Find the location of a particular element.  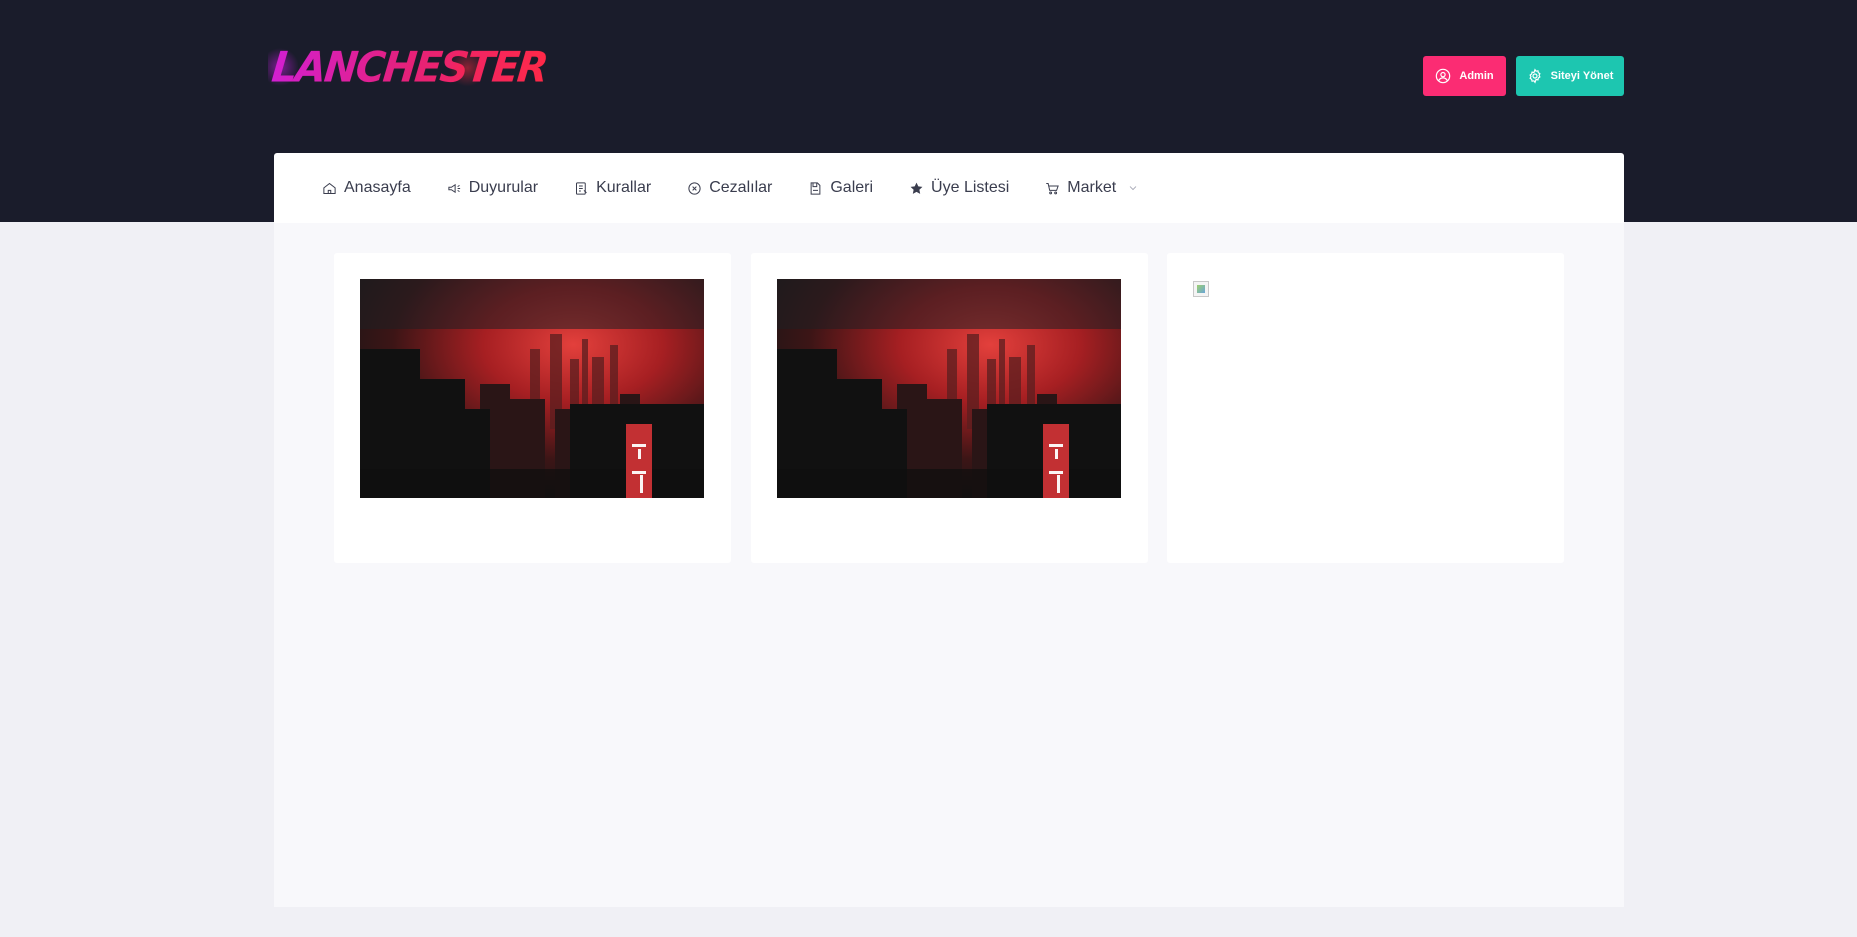

megaphone-icon is located at coordinates (454, 188).